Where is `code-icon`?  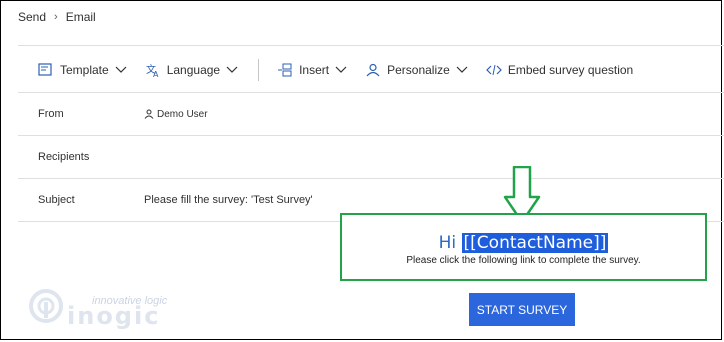
code-icon is located at coordinates (493, 70).